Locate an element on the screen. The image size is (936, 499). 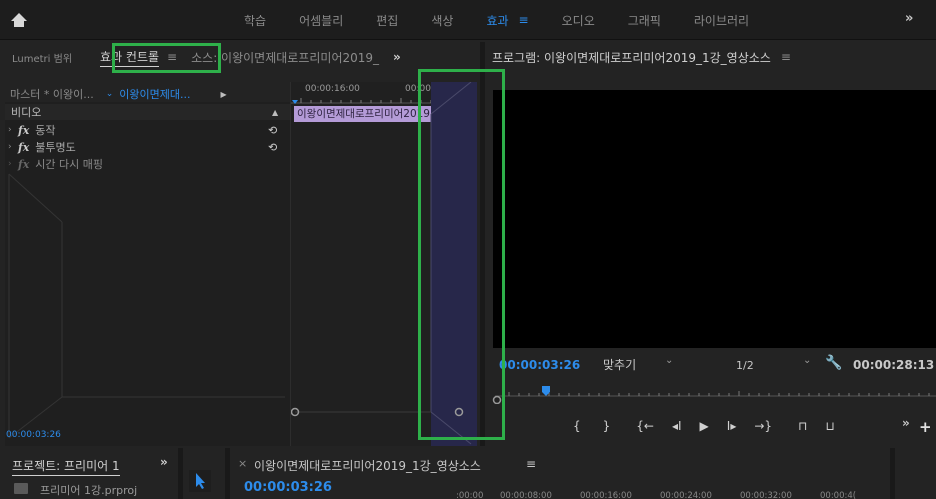
tab-program-monitor: 프로그램: 이왕이면제대로프리미어2019_1강_영상소스 is located at coordinates (631, 57).